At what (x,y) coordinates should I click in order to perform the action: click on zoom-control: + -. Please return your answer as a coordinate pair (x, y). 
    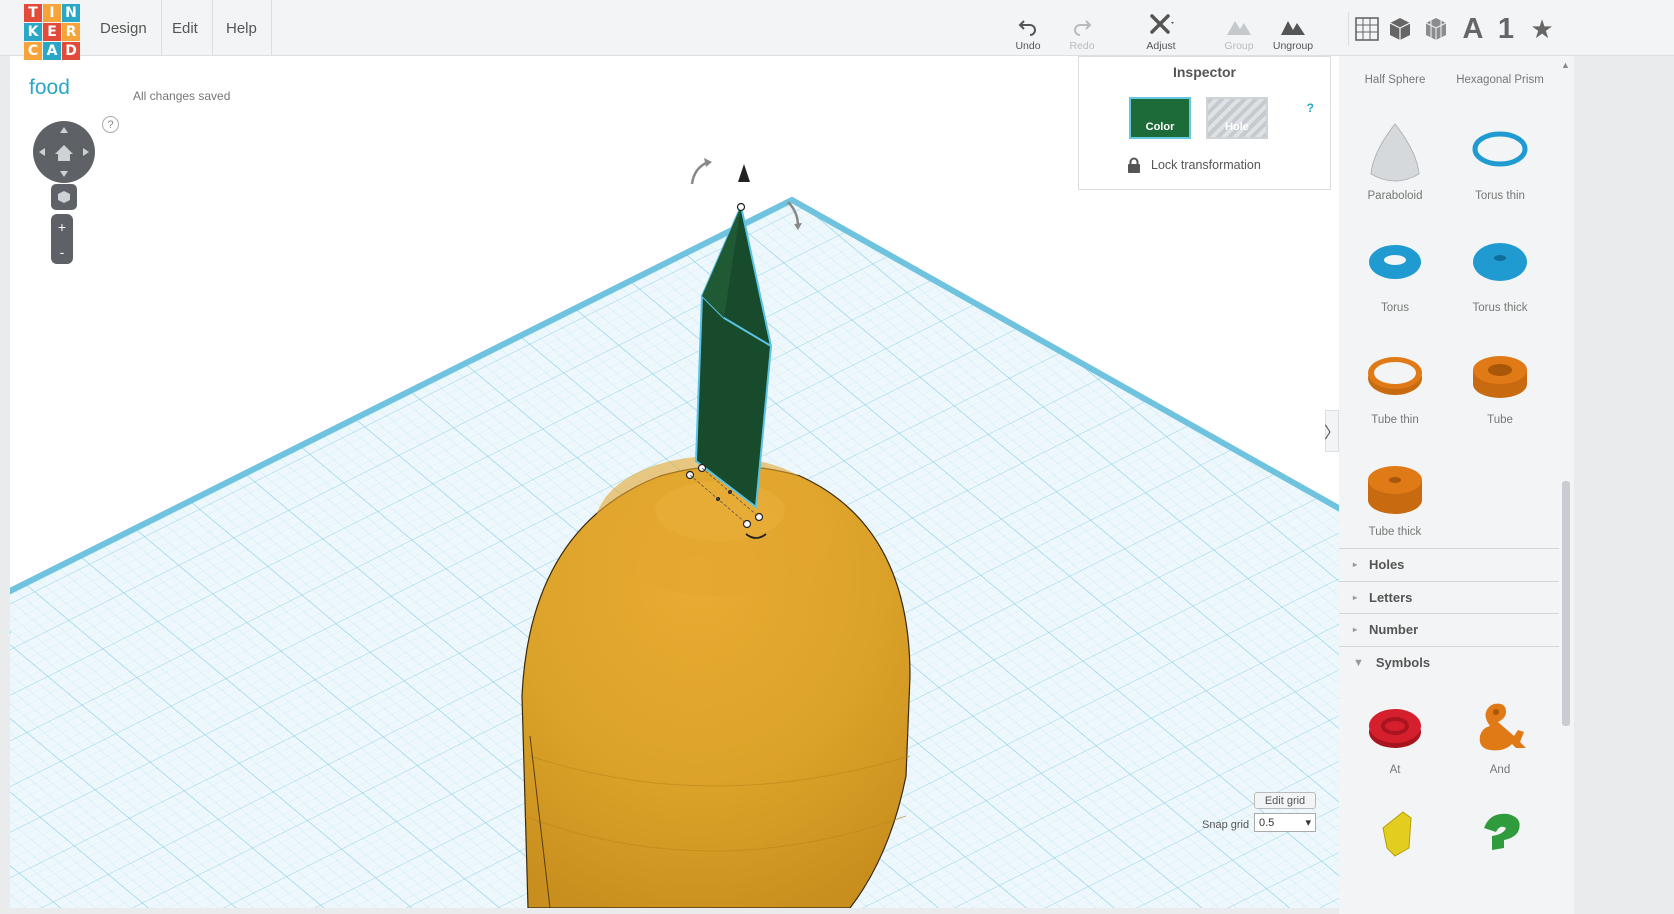
    Looking at the image, I should click on (62, 239).